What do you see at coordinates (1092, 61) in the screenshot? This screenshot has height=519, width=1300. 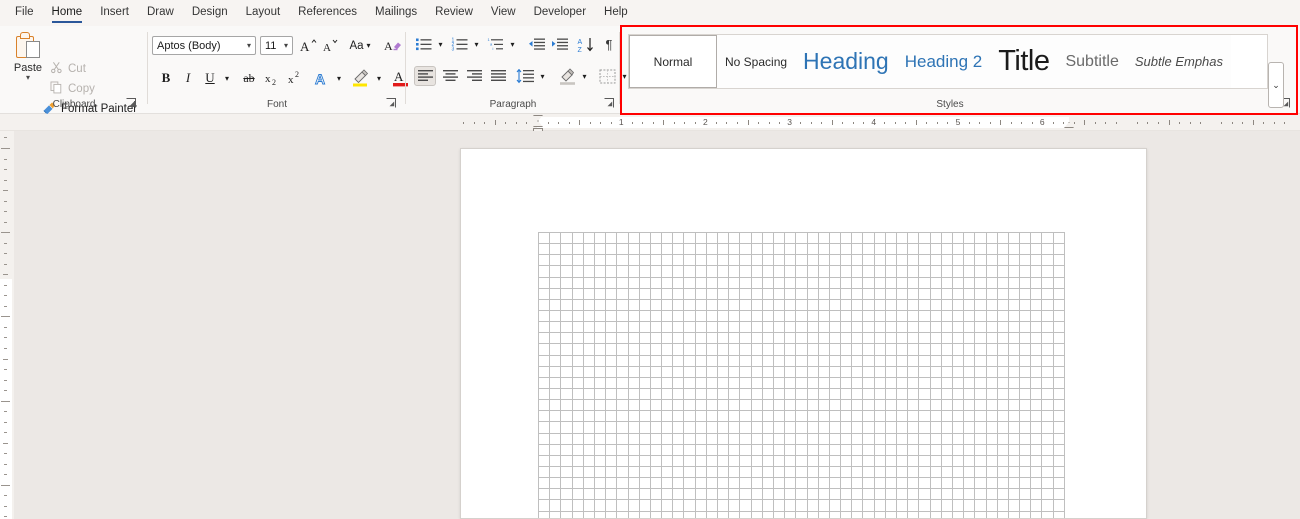 I see `style-item-subtitle: Subtitle` at bounding box center [1092, 61].